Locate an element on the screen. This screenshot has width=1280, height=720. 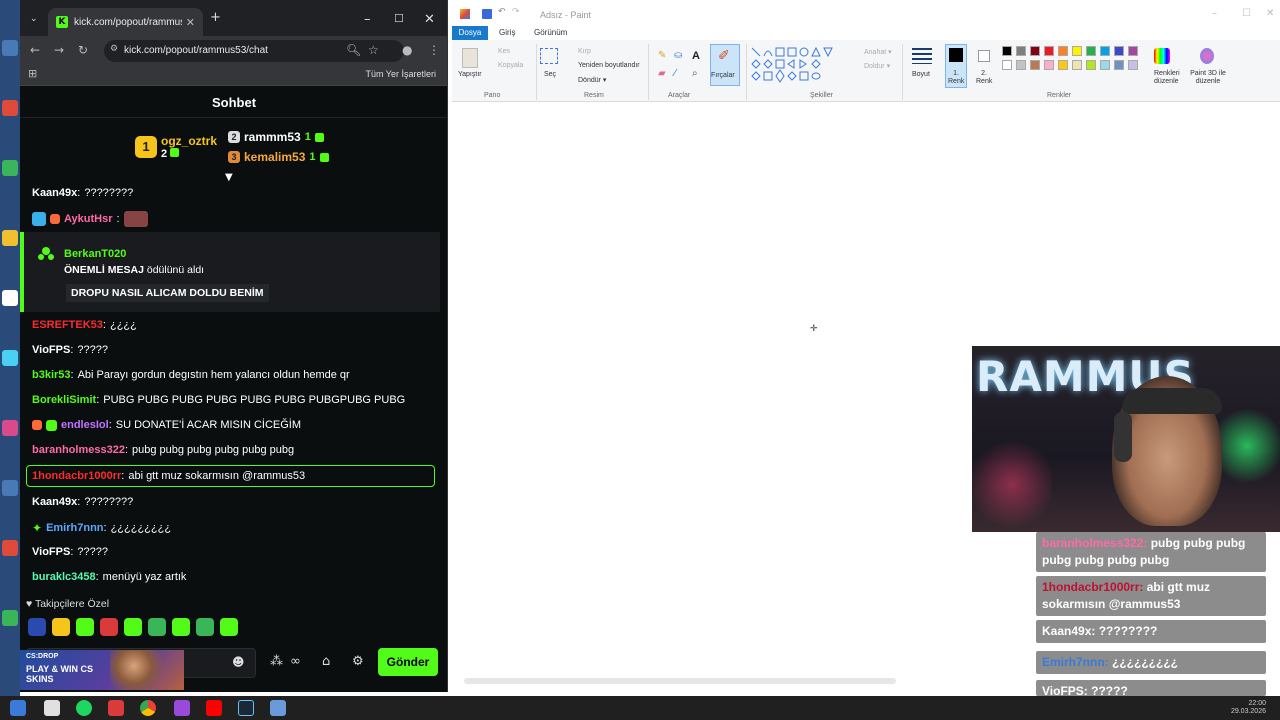
steam-icon is located at coordinates (246, 708).